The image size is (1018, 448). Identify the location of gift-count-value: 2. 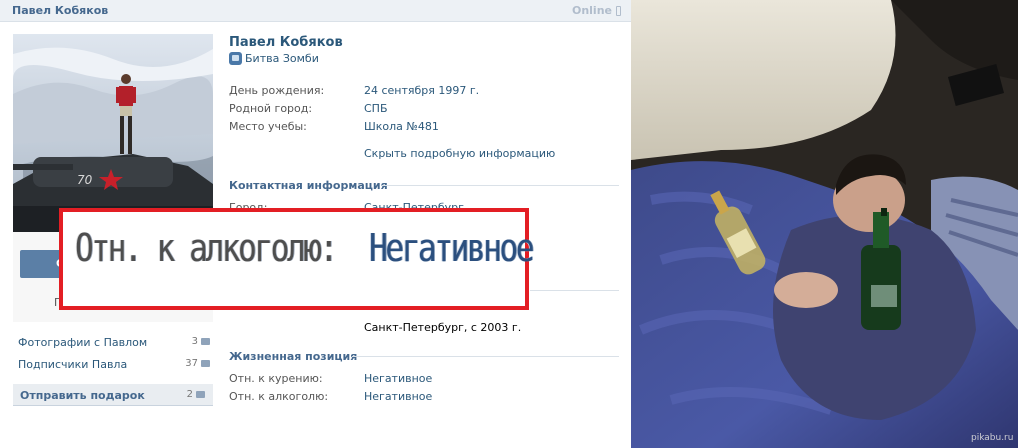
(189, 394).